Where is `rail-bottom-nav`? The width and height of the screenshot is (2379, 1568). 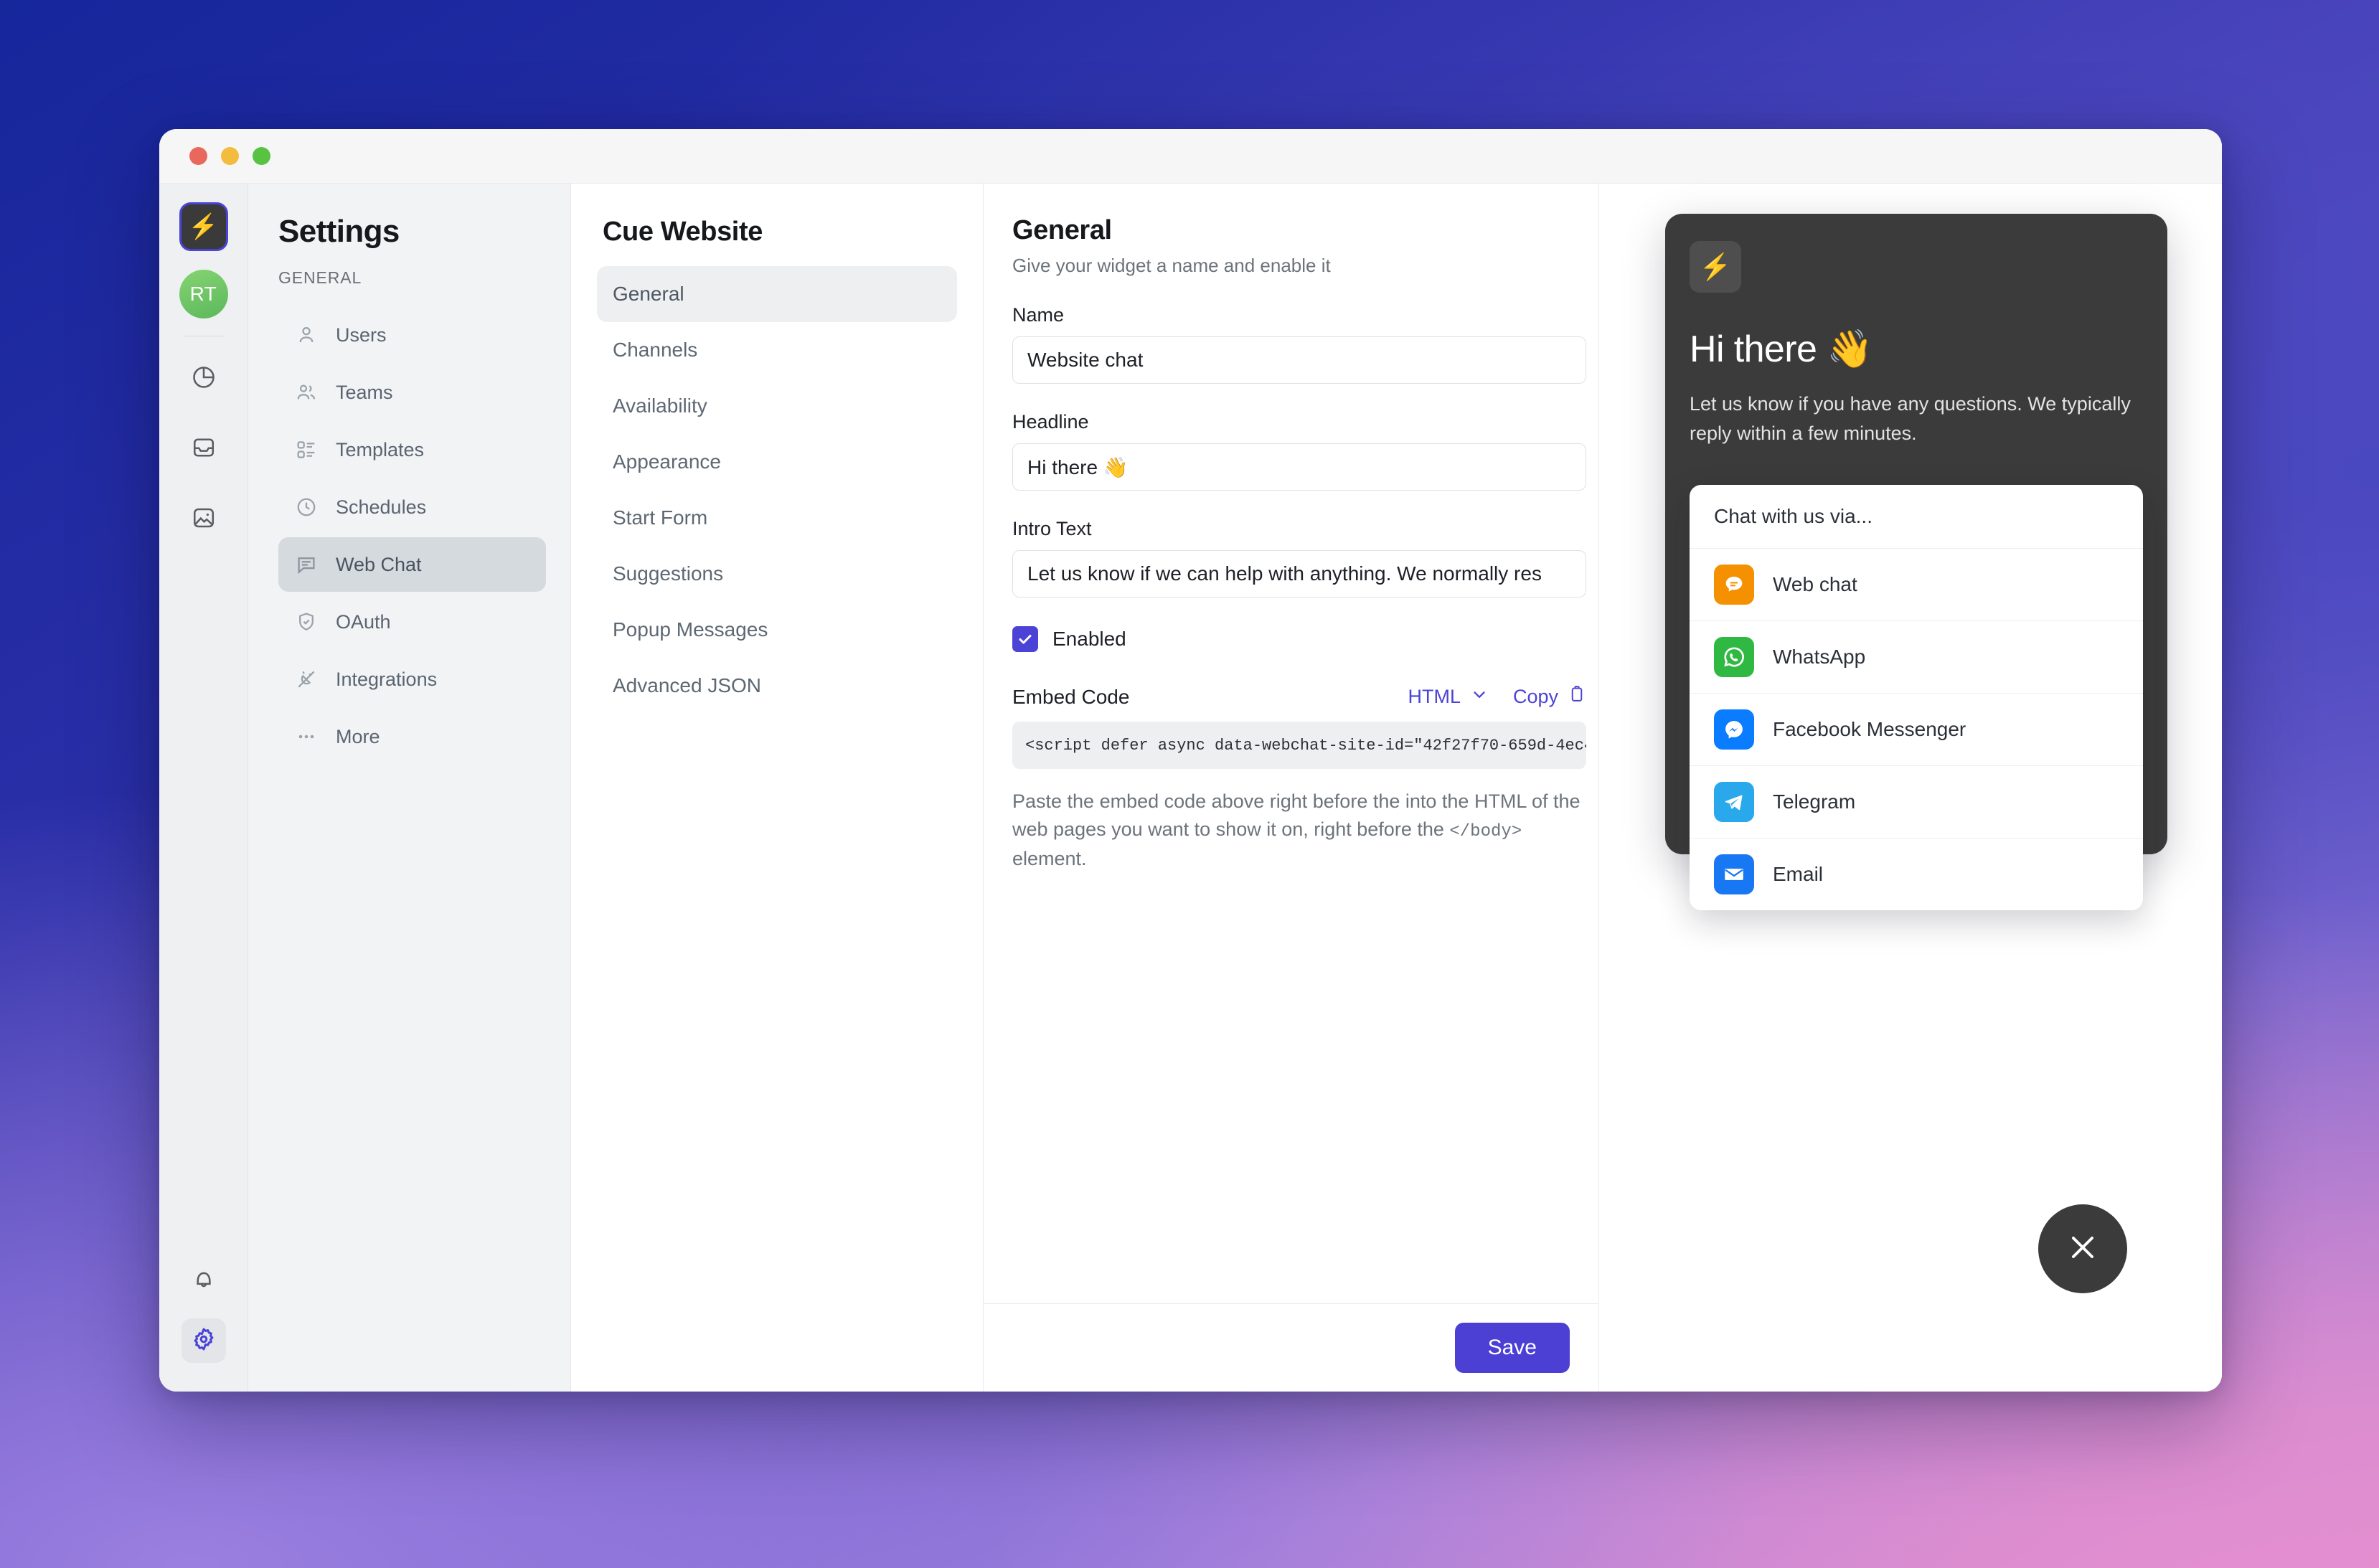 rail-bottom-nav is located at coordinates (204, 1325).